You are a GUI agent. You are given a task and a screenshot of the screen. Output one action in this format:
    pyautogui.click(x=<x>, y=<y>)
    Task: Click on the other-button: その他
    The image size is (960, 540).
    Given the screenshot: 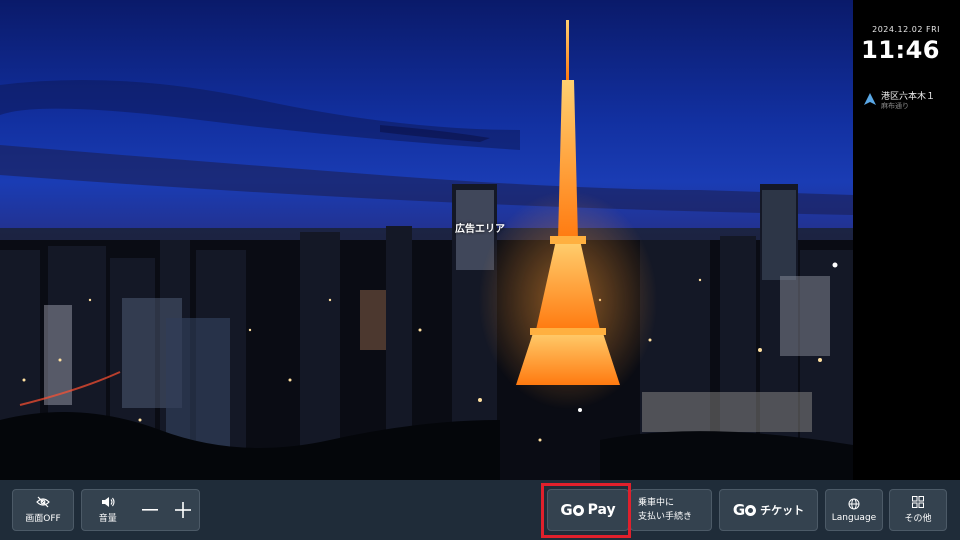 What is the action you would take?
    pyautogui.click(x=918, y=510)
    